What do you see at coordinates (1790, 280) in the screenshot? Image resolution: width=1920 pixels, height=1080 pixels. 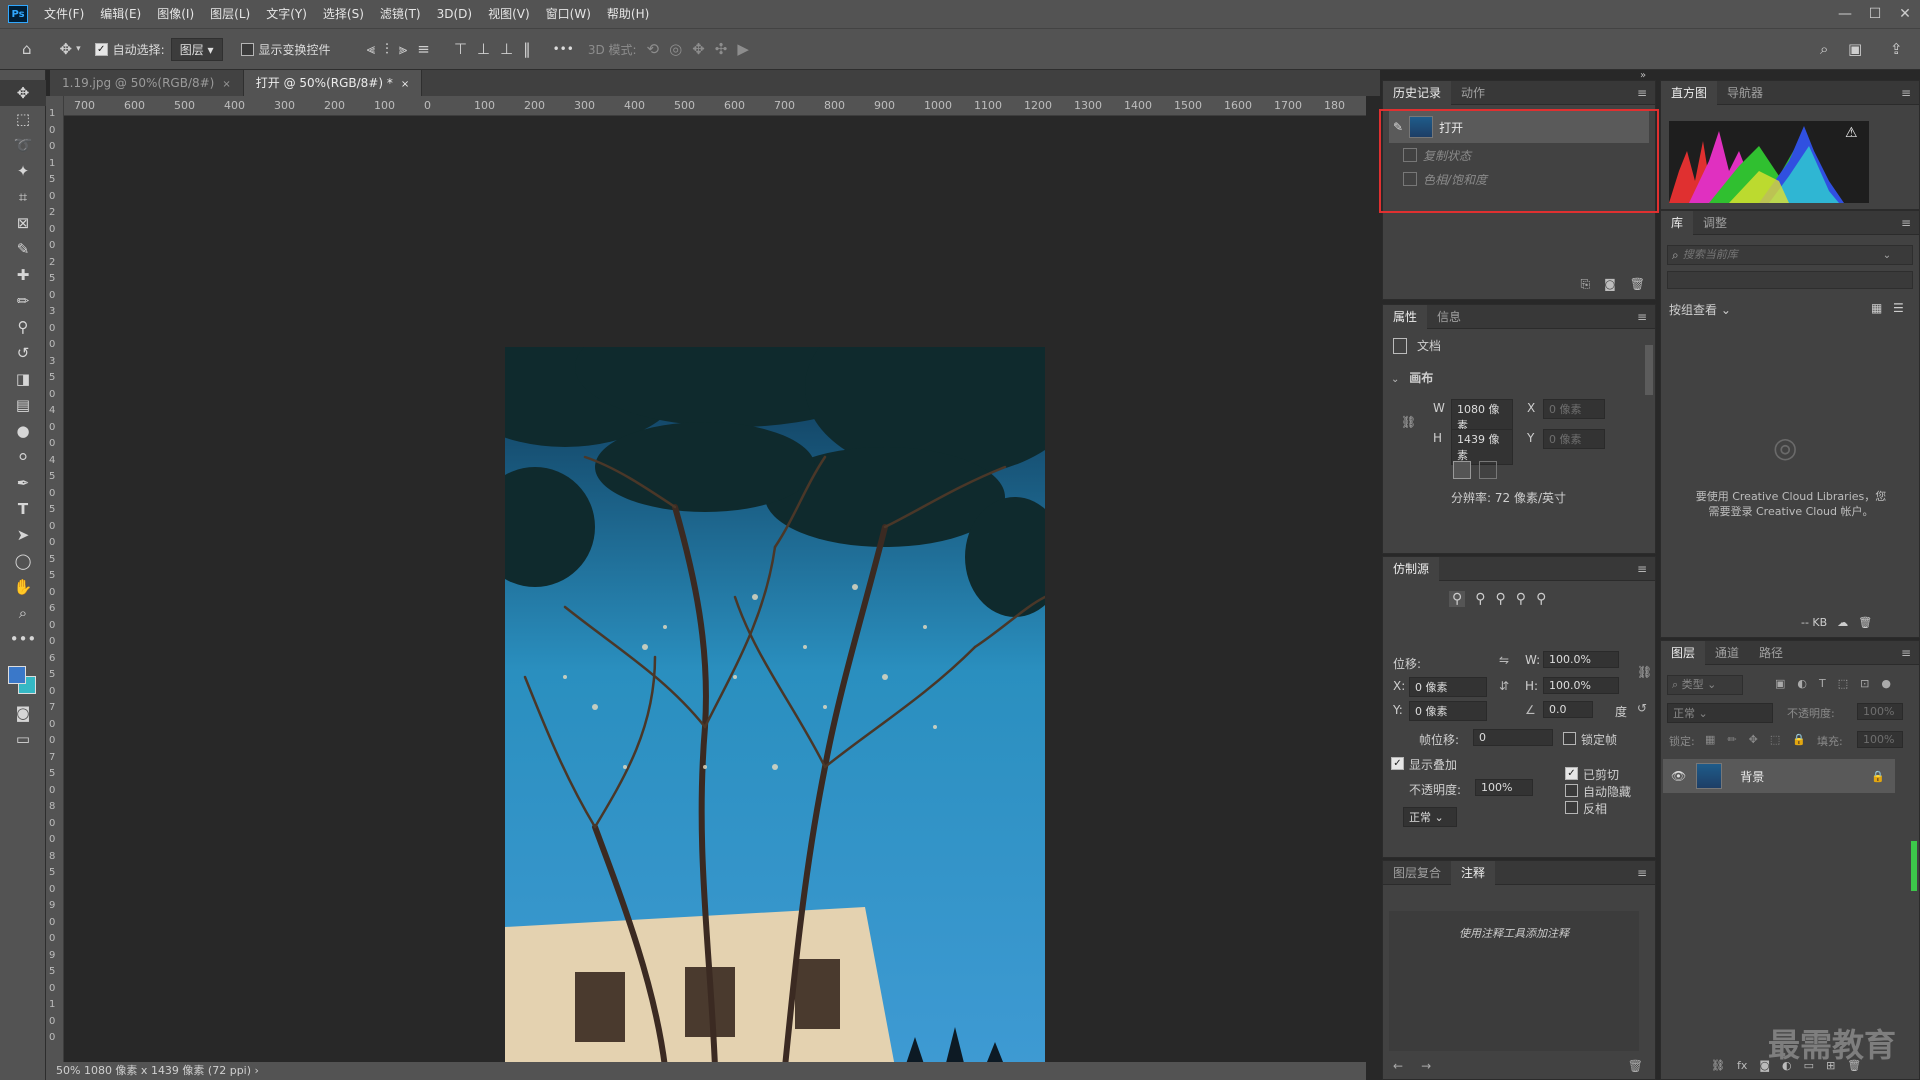 I see `library-dropdown` at bounding box center [1790, 280].